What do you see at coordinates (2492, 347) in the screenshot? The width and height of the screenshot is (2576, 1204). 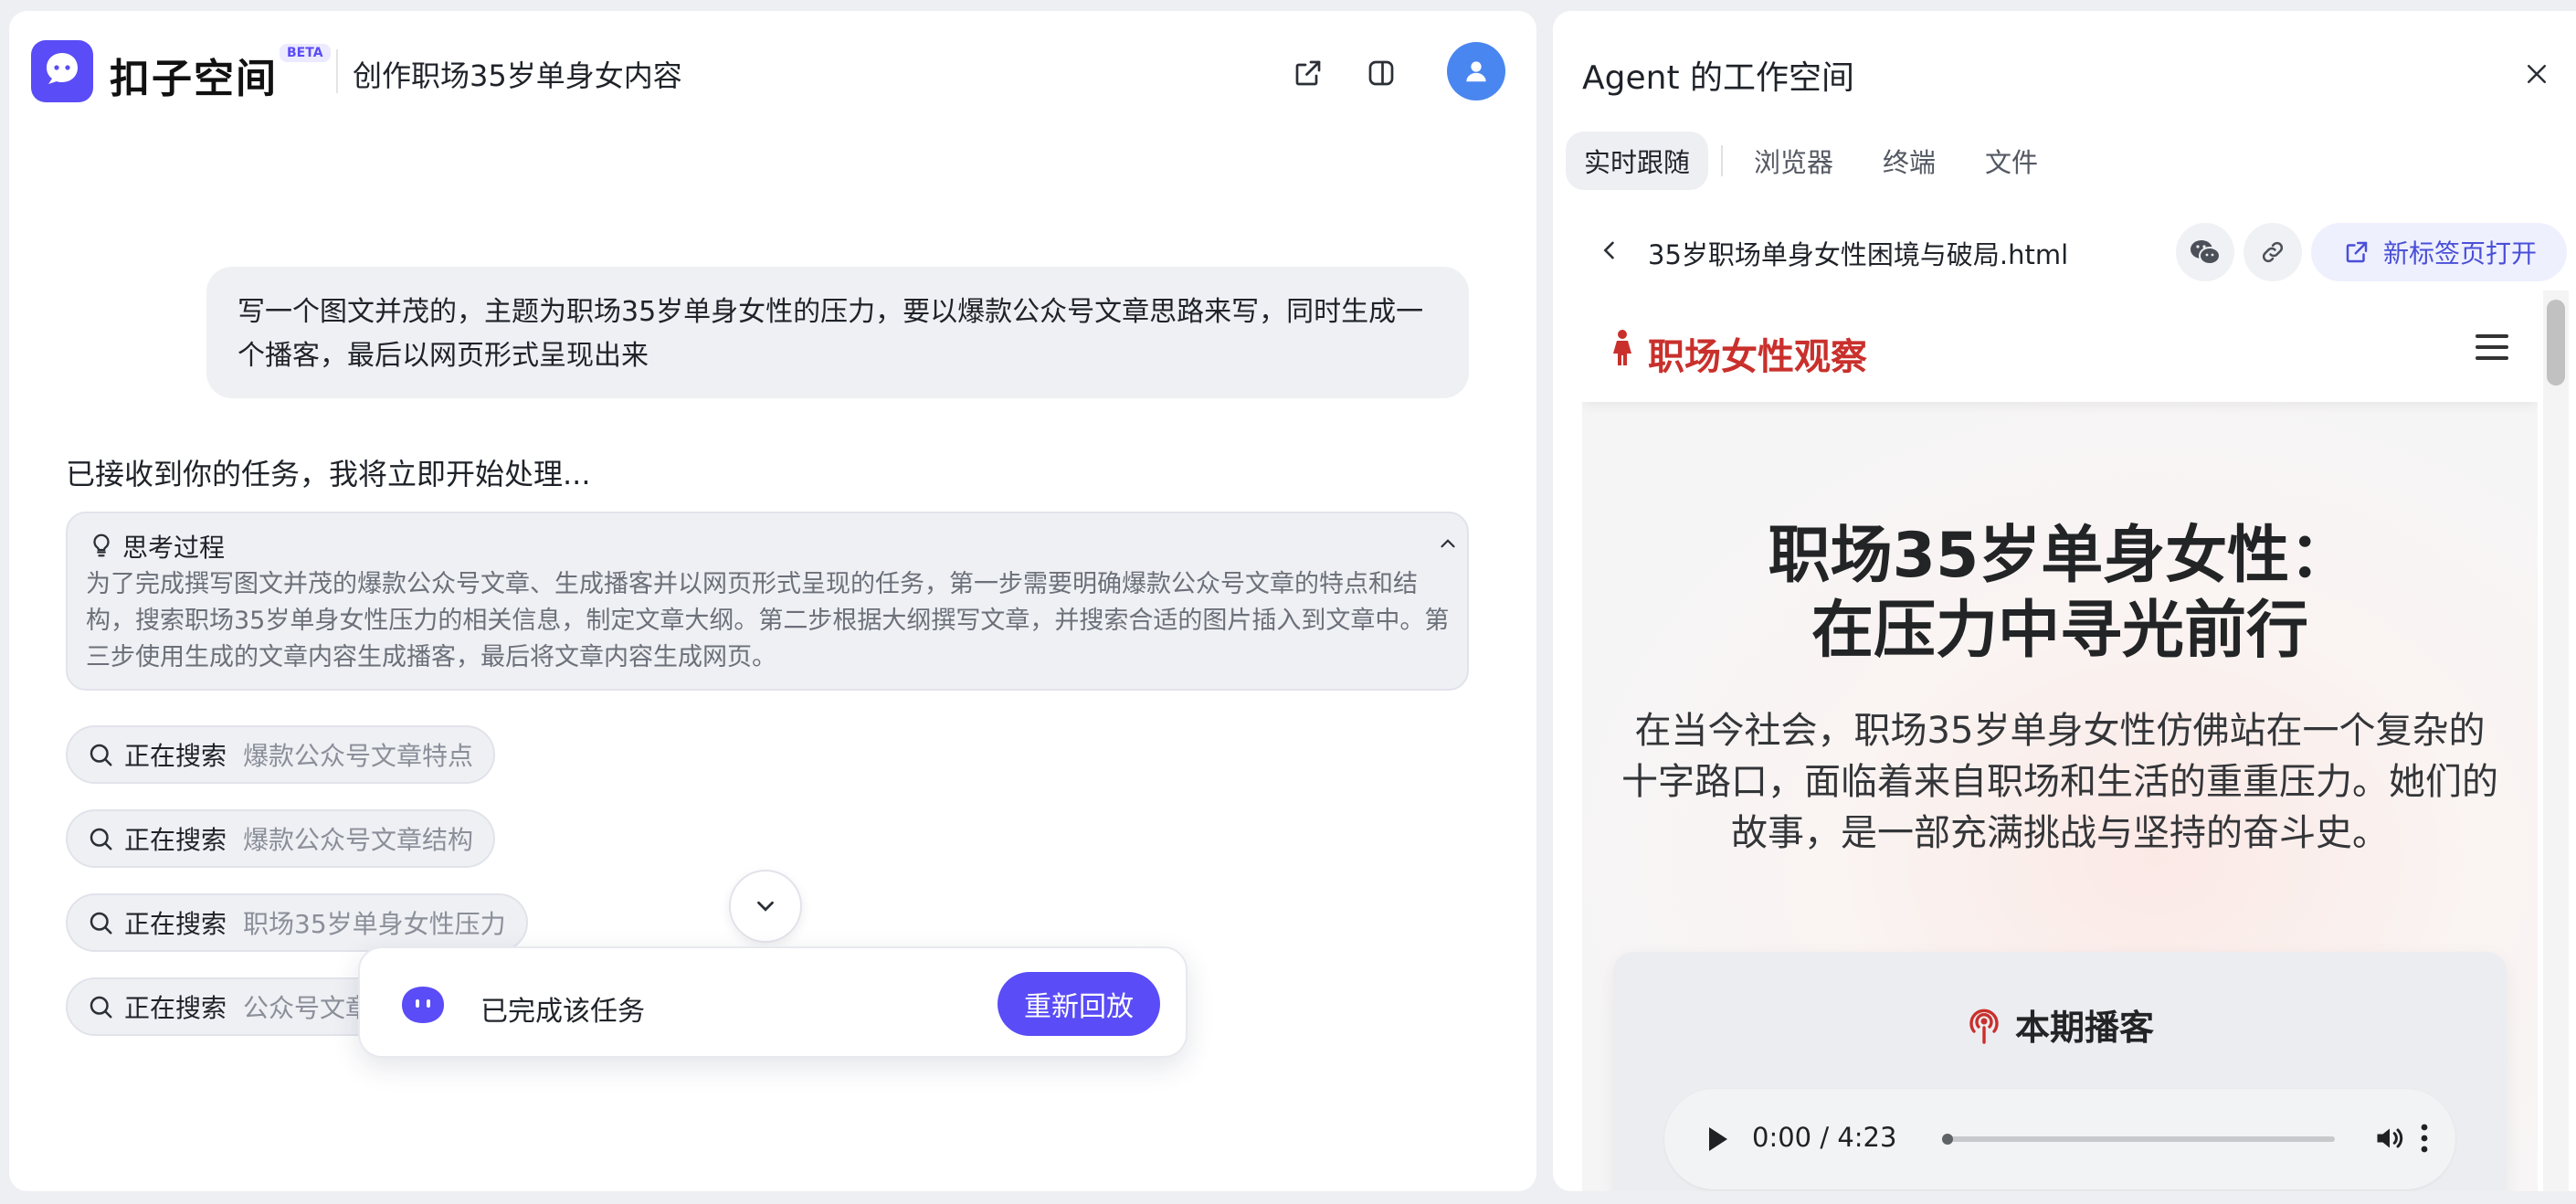 I see `hamburger-menu-icon` at bounding box center [2492, 347].